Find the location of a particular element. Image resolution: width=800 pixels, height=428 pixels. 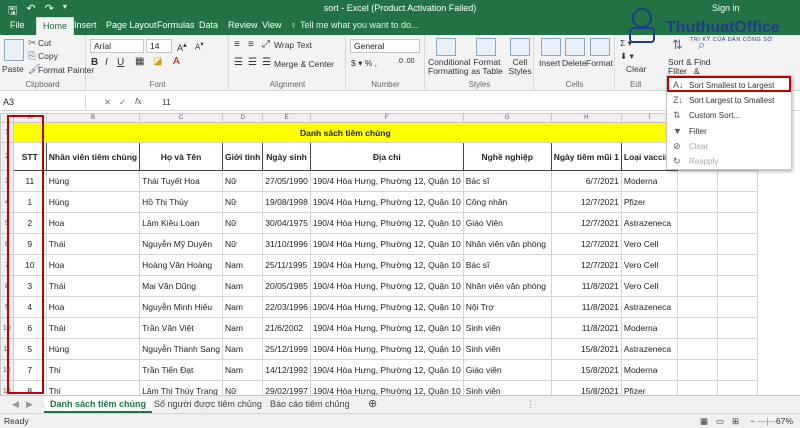

data-cell: Hùng is located at coordinates (93, 202).